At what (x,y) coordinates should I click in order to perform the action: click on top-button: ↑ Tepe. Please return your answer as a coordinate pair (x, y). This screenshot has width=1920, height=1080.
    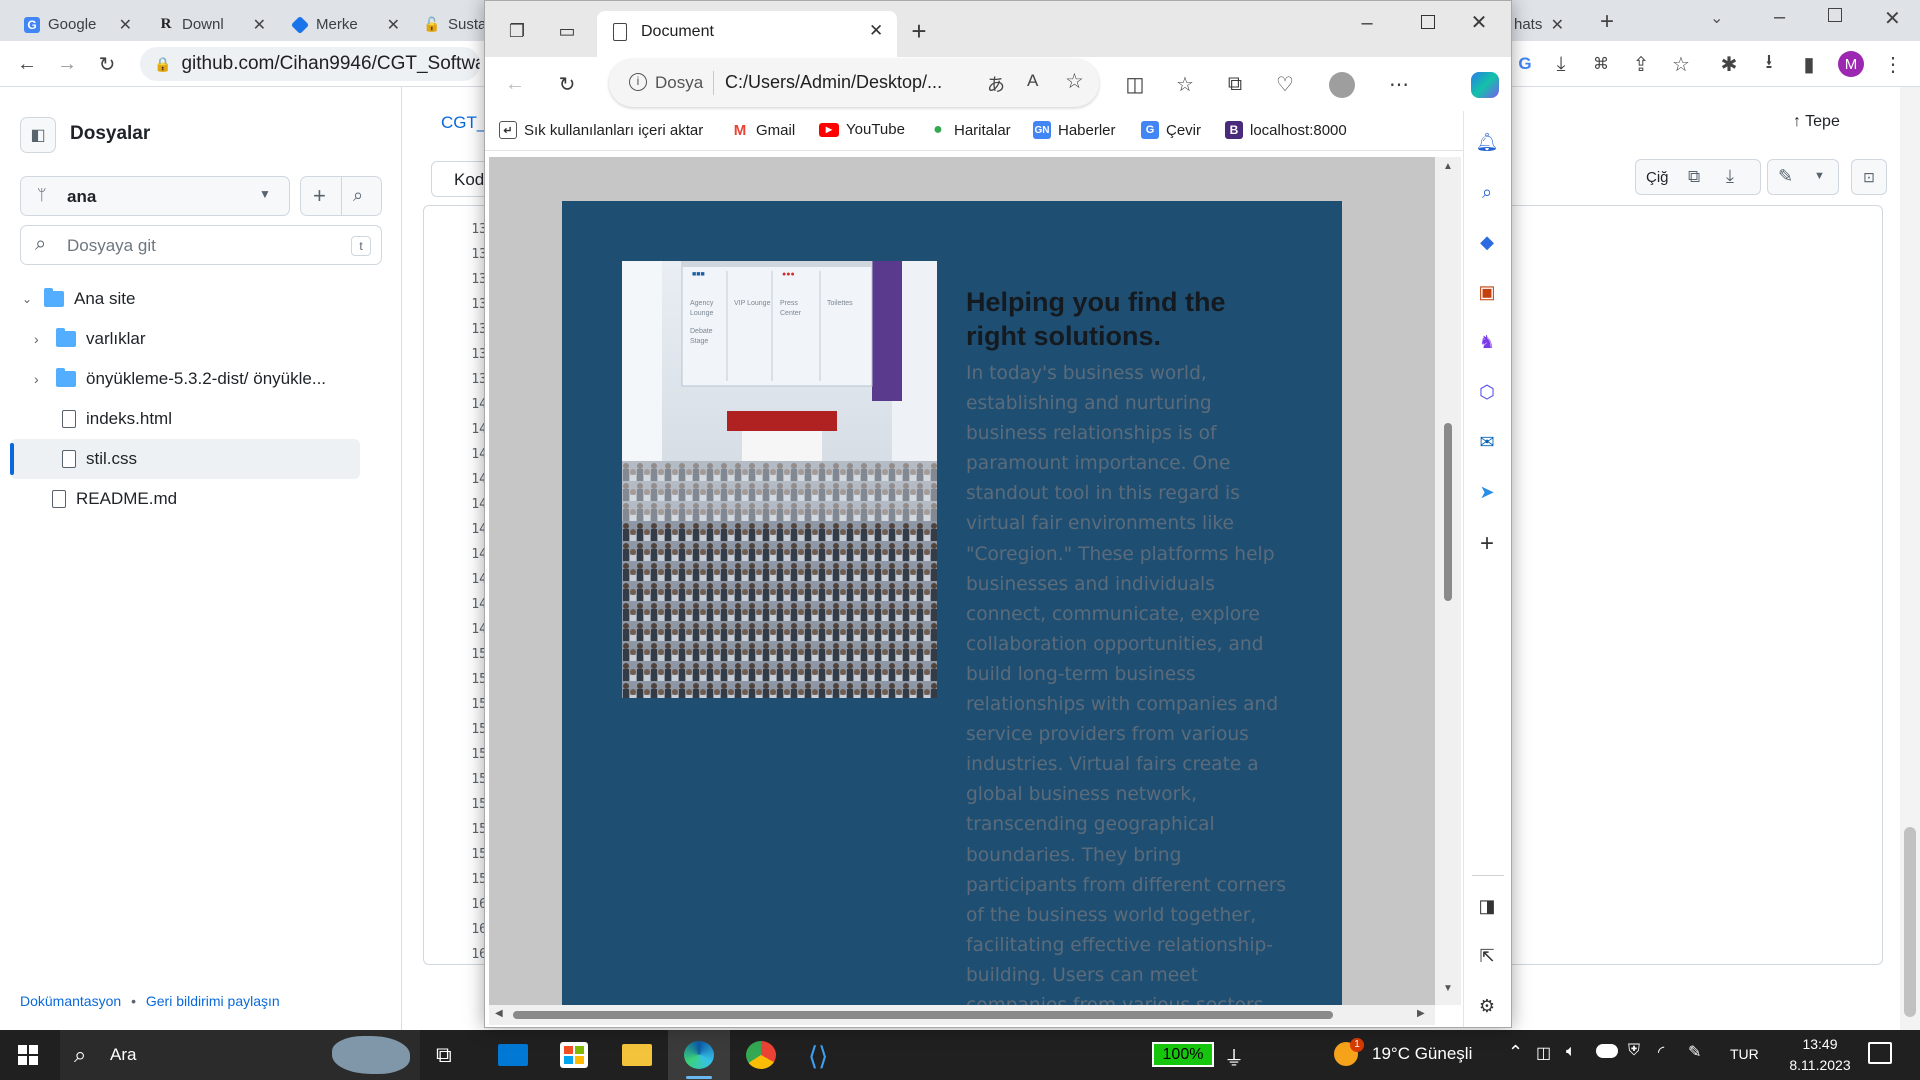
    Looking at the image, I should click on (1816, 122).